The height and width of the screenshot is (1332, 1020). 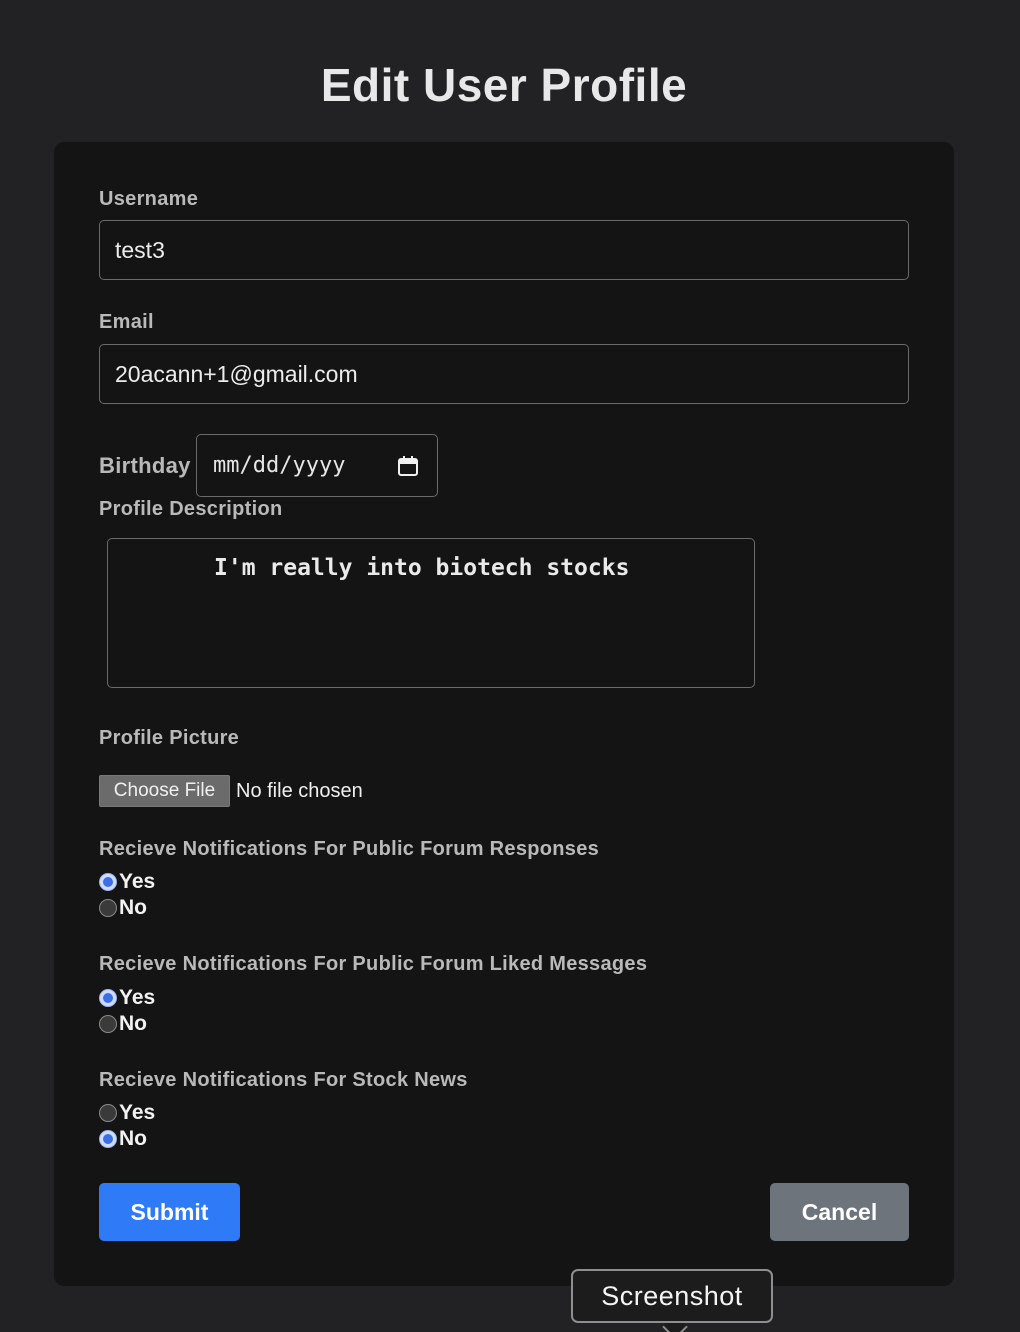 I want to click on cancel-button: Cancel, so click(x=839, y=1212).